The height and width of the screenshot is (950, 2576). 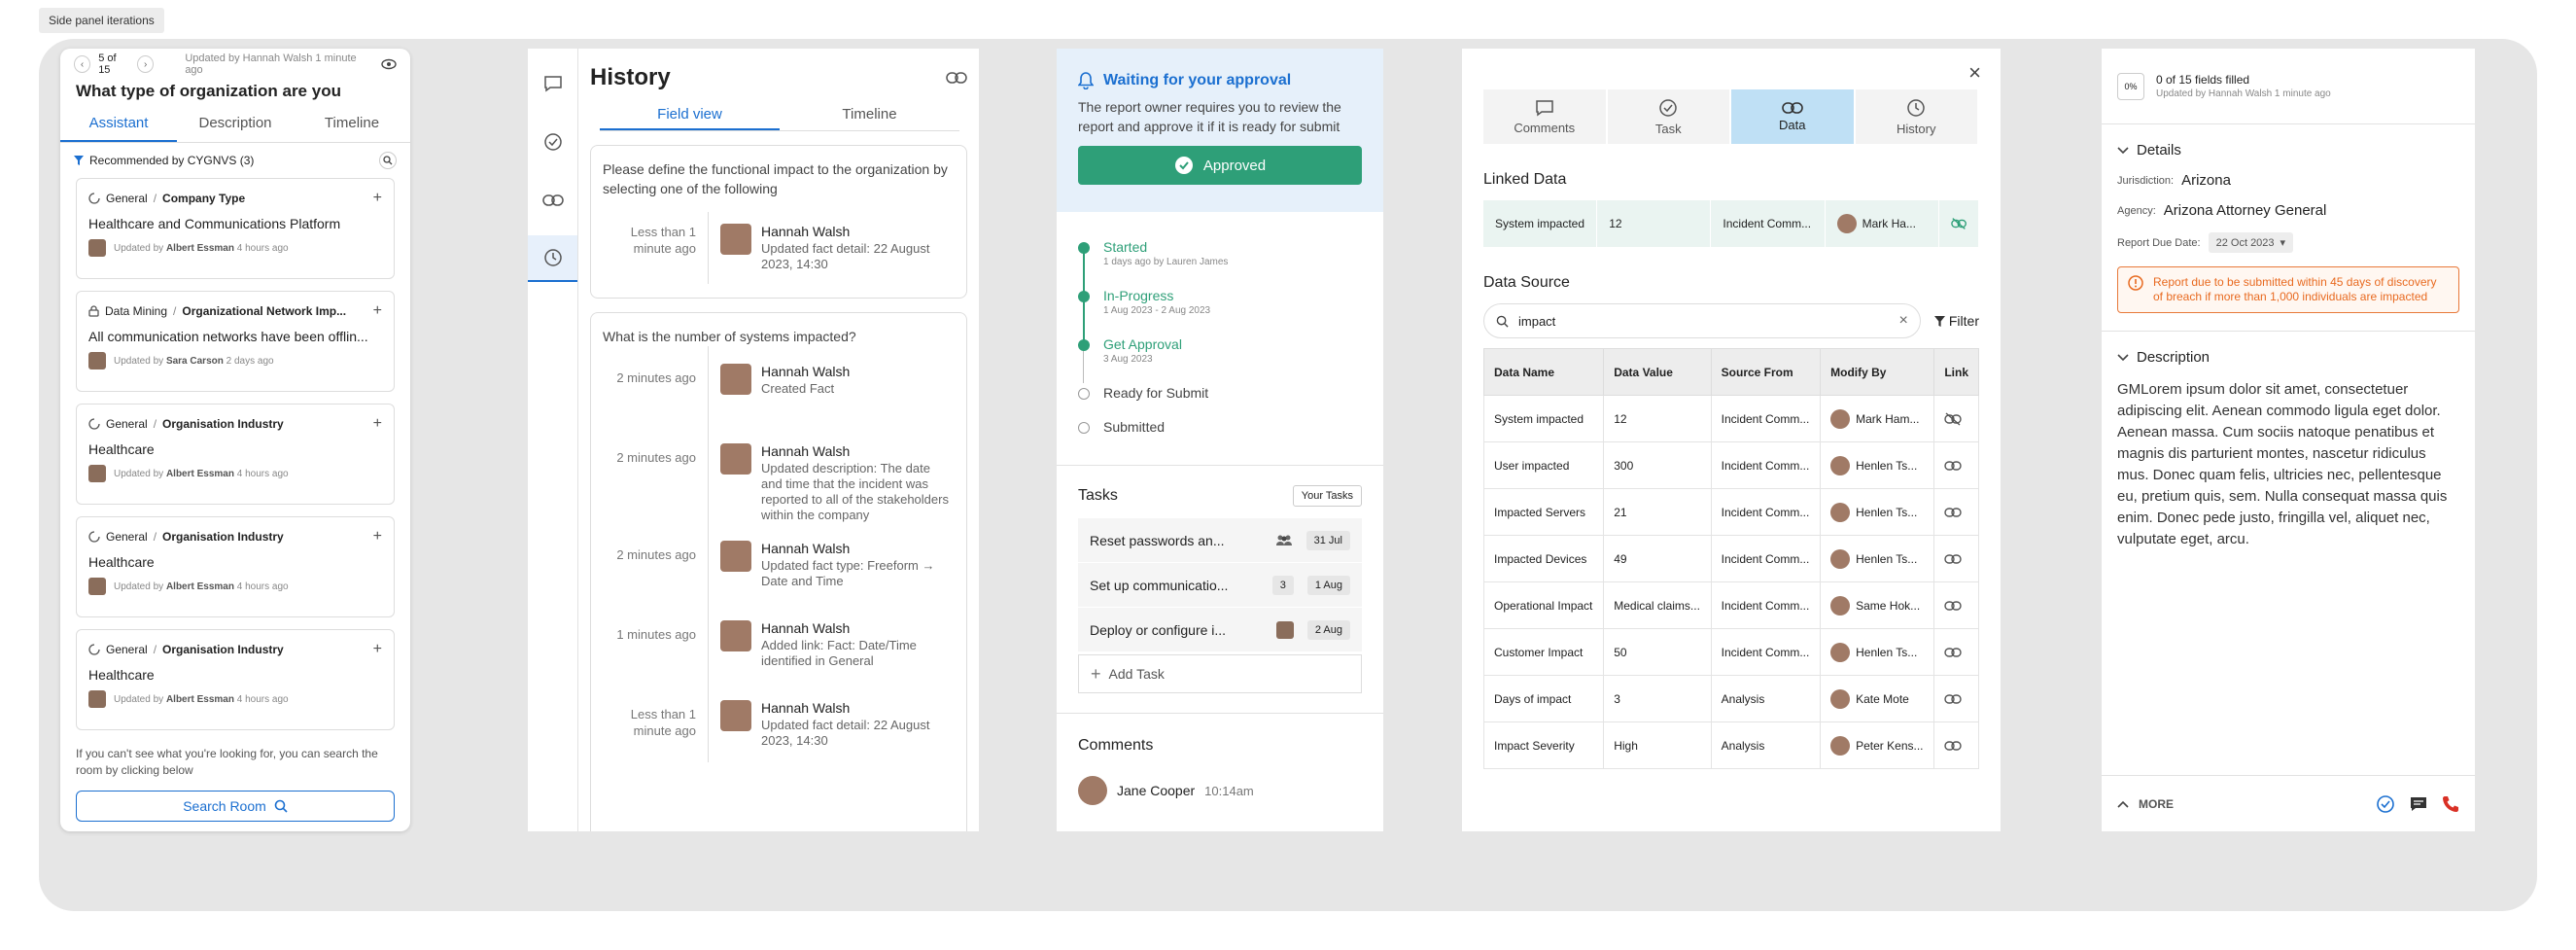 What do you see at coordinates (146, 64) in the screenshot?
I see `next-button: ›` at bounding box center [146, 64].